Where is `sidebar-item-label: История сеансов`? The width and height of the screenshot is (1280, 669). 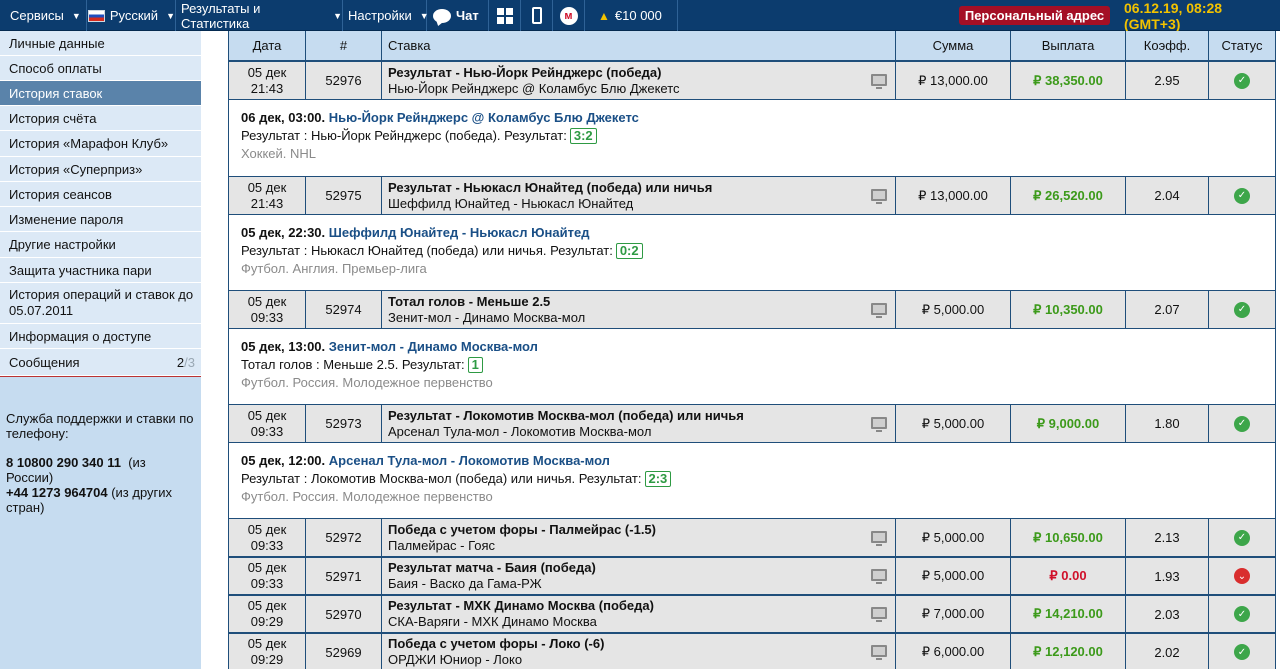 sidebar-item-label: История сеансов is located at coordinates (60, 194).